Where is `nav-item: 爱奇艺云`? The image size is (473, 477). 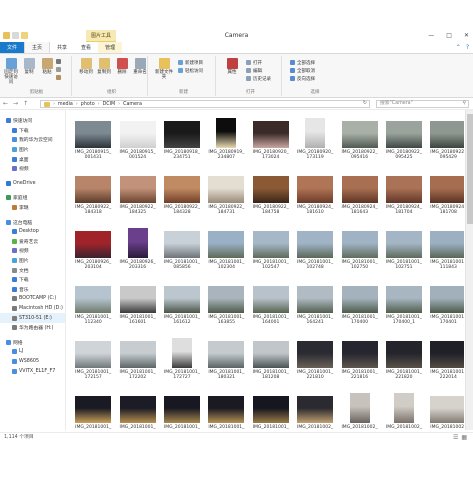
nav-item: 爱奇艺云 is located at coordinates (32, 242).